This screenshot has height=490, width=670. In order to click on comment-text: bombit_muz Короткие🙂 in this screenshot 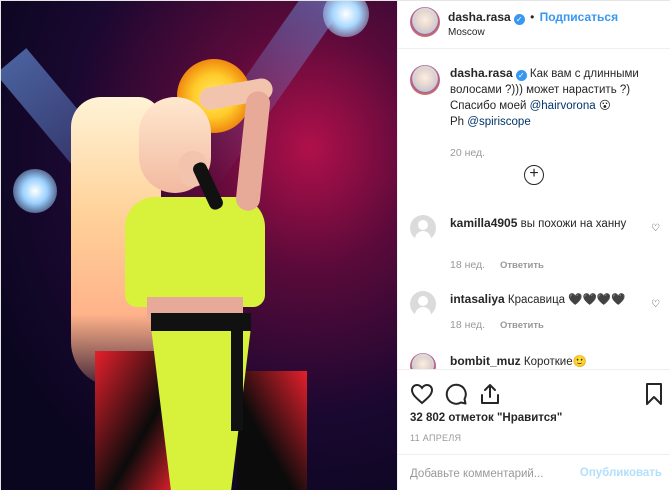, I will do `click(545, 361)`.